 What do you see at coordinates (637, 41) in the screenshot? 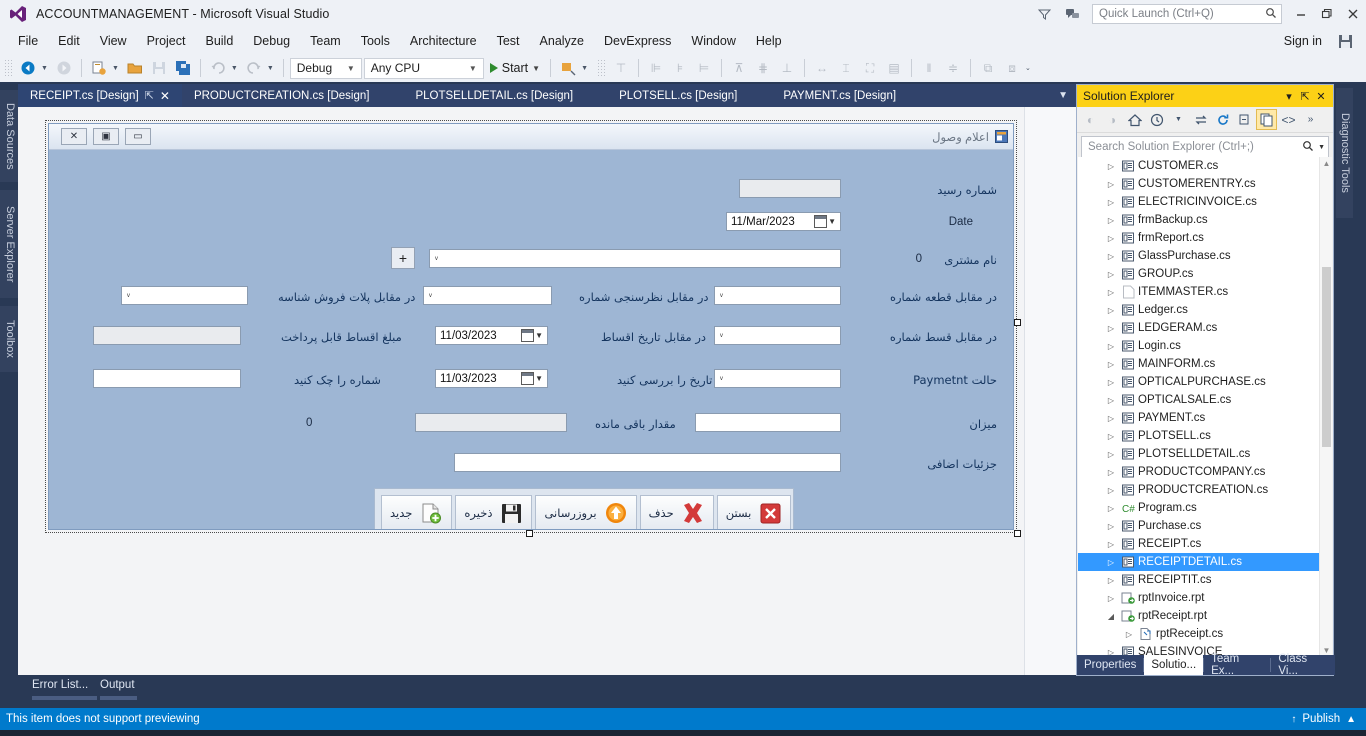
I see `menu-item-devexpress: DevExpress` at bounding box center [637, 41].